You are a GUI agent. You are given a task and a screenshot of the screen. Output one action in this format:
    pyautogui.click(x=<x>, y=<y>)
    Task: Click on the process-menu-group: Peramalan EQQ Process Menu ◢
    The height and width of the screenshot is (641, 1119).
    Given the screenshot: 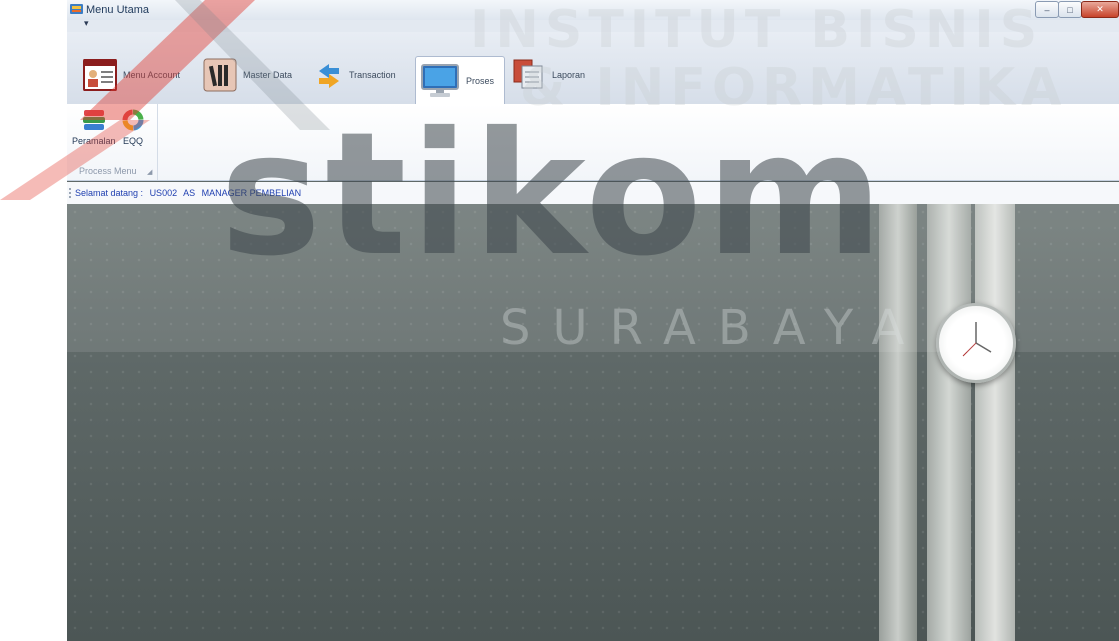 What is the action you would take?
    pyautogui.click(x=112, y=142)
    